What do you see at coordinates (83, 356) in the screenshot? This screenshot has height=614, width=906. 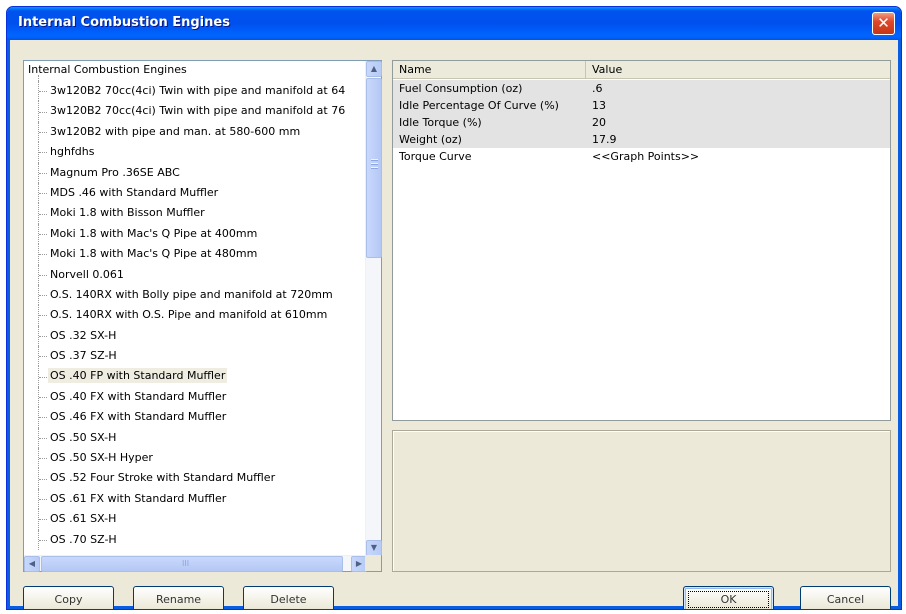 I see `tree-item-label: OS .37 SZ-H` at bounding box center [83, 356].